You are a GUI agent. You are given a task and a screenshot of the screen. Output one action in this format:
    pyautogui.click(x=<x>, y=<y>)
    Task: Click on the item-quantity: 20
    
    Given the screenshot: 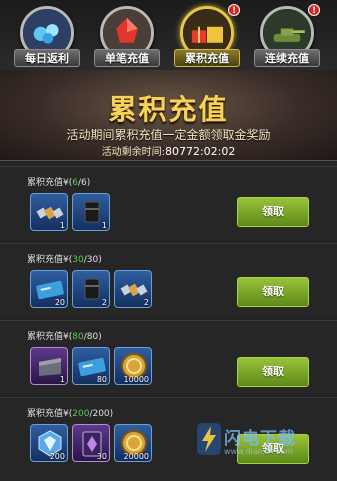 What is the action you would take?
    pyautogui.click(x=59, y=302)
    